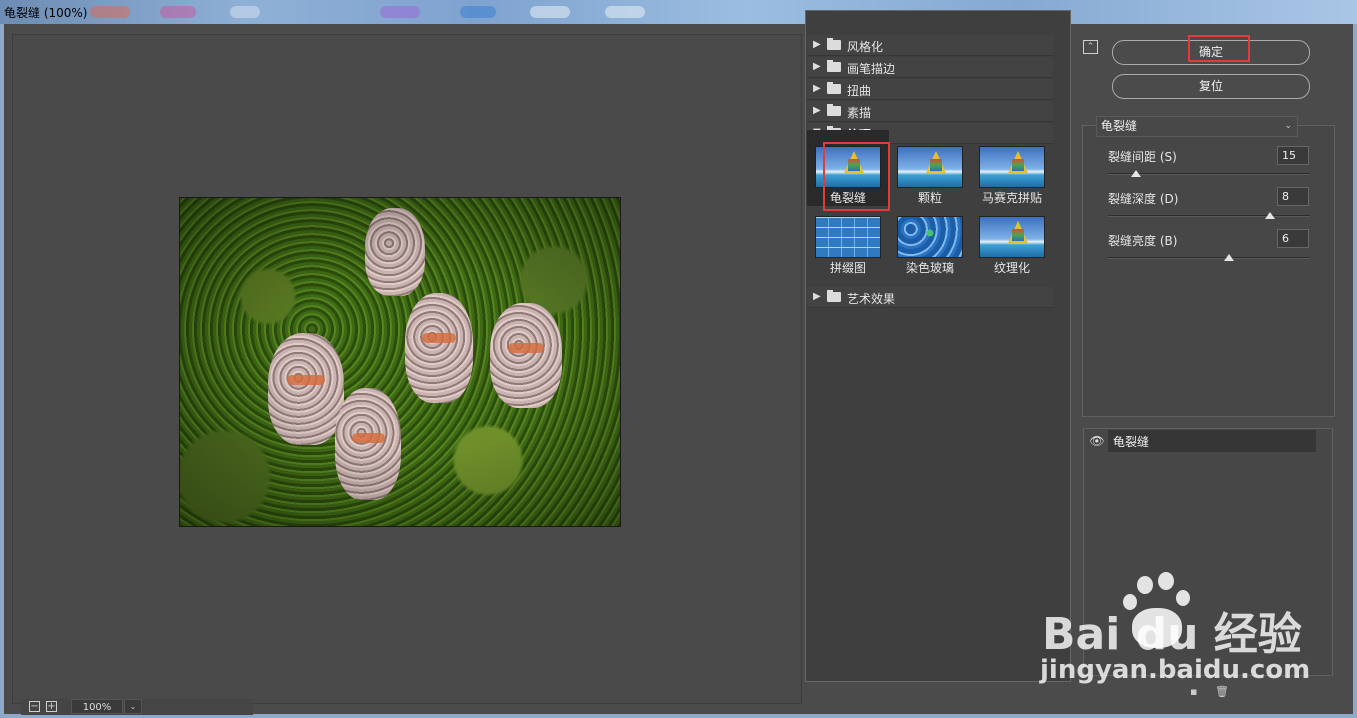 This screenshot has height=718, width=1357. I want to click on filter-thumb-label: 染色玻璃, so click(929, 268).